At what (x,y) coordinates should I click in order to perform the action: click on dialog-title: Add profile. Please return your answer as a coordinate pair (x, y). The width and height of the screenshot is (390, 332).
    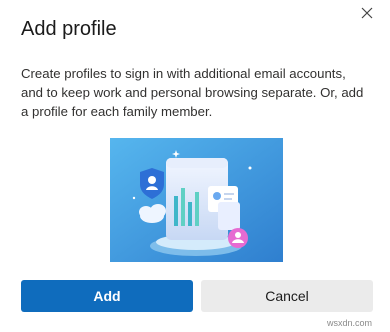
    Looking at the image, I should click on (69, 29).